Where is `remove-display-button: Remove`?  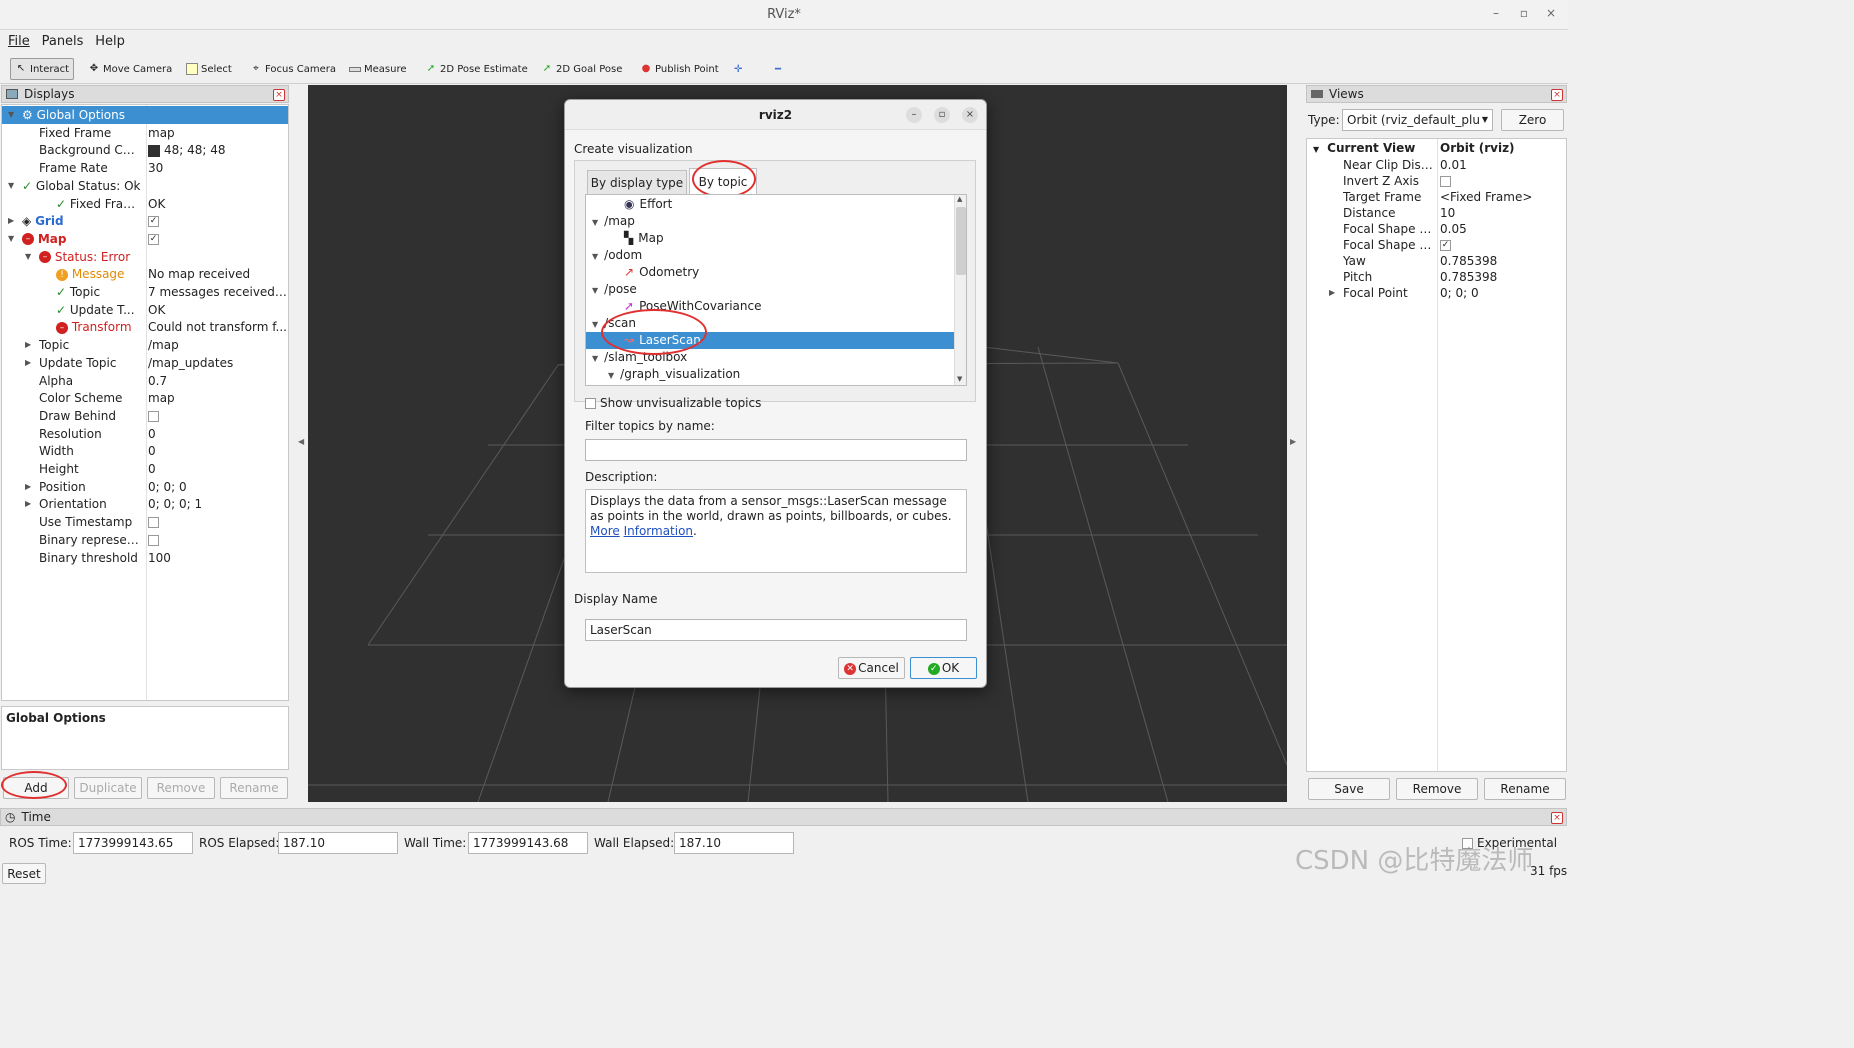 remove-display-button: Remove is located at coordinates (181, 788).